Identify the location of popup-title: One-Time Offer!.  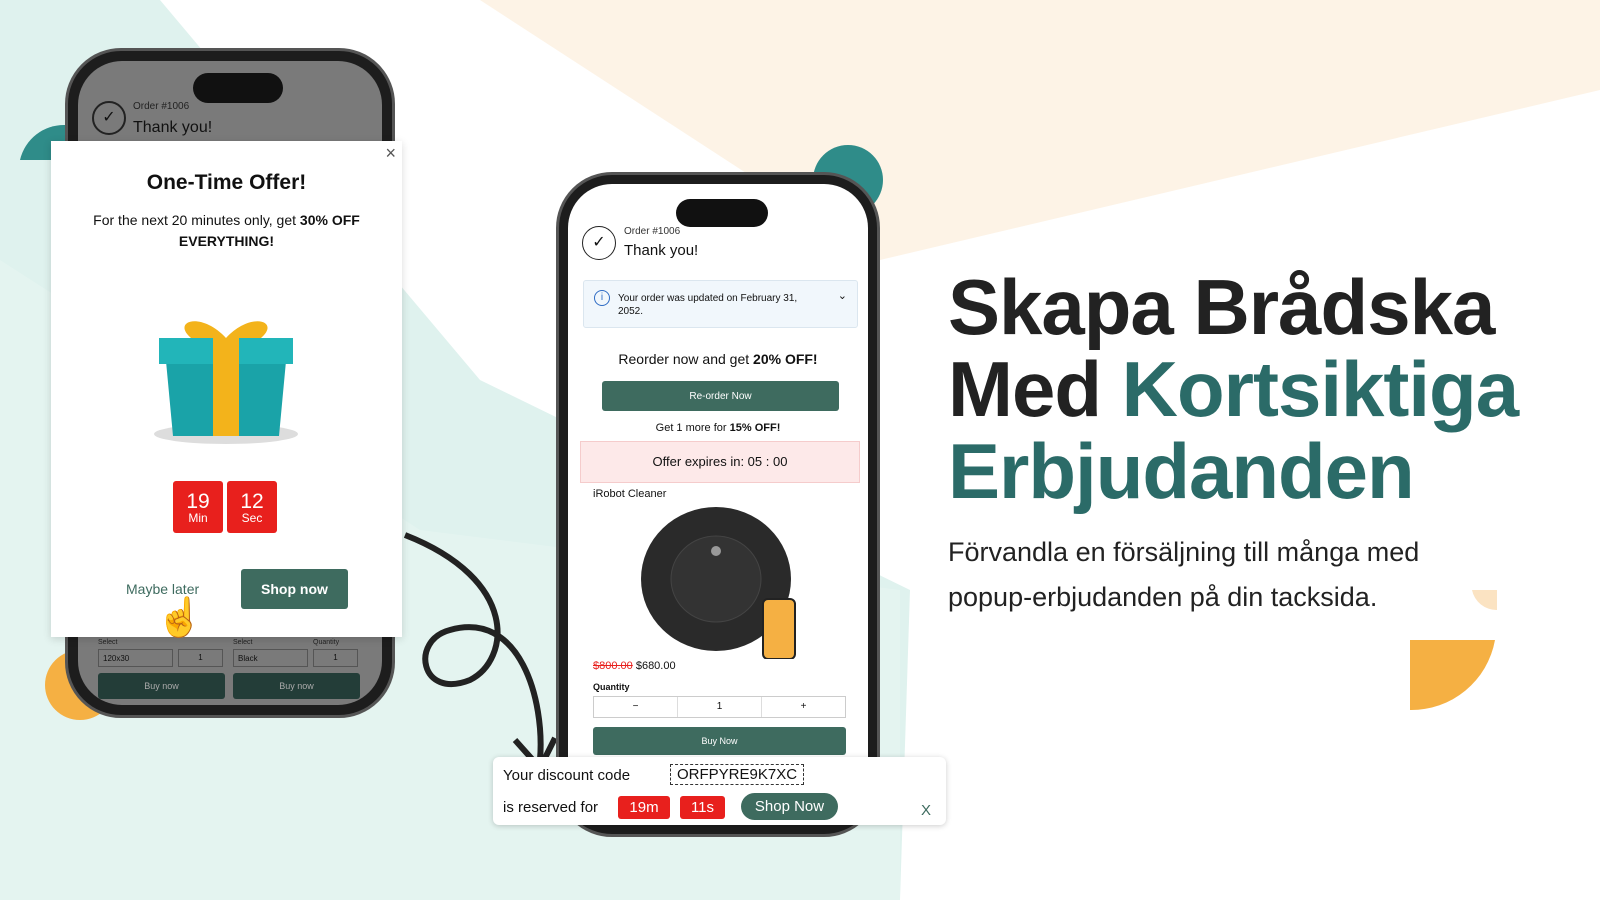
(226, 182).